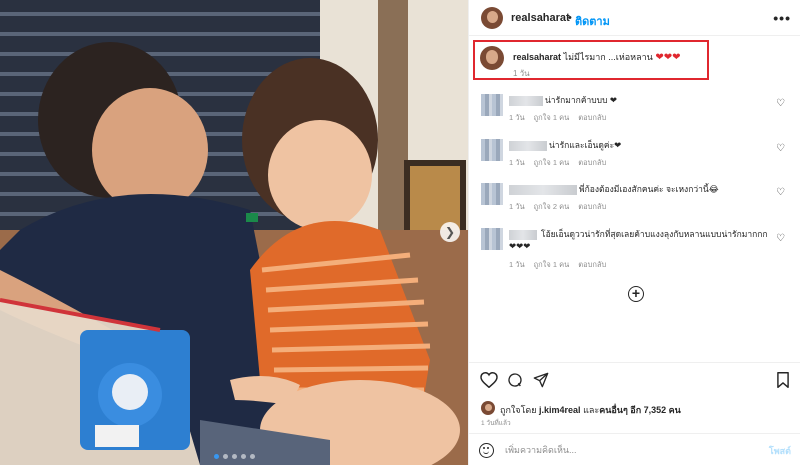 The width and height of the screenshot is (800, 465). Describe the element at coordinates (489, 380) in the screenshot. I see `like-heart-icon` at that location.